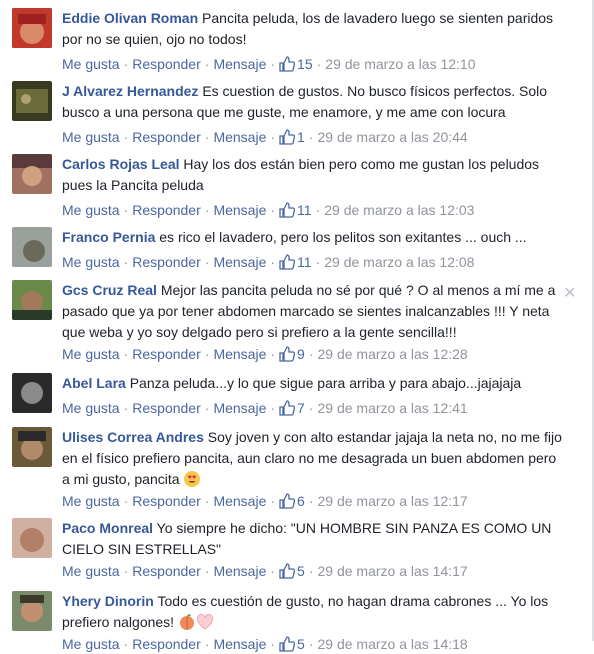 The width and height of the screenshot is (594, 654). I want to click on comment-author: Yhery Dinorin, so click(108, 601).